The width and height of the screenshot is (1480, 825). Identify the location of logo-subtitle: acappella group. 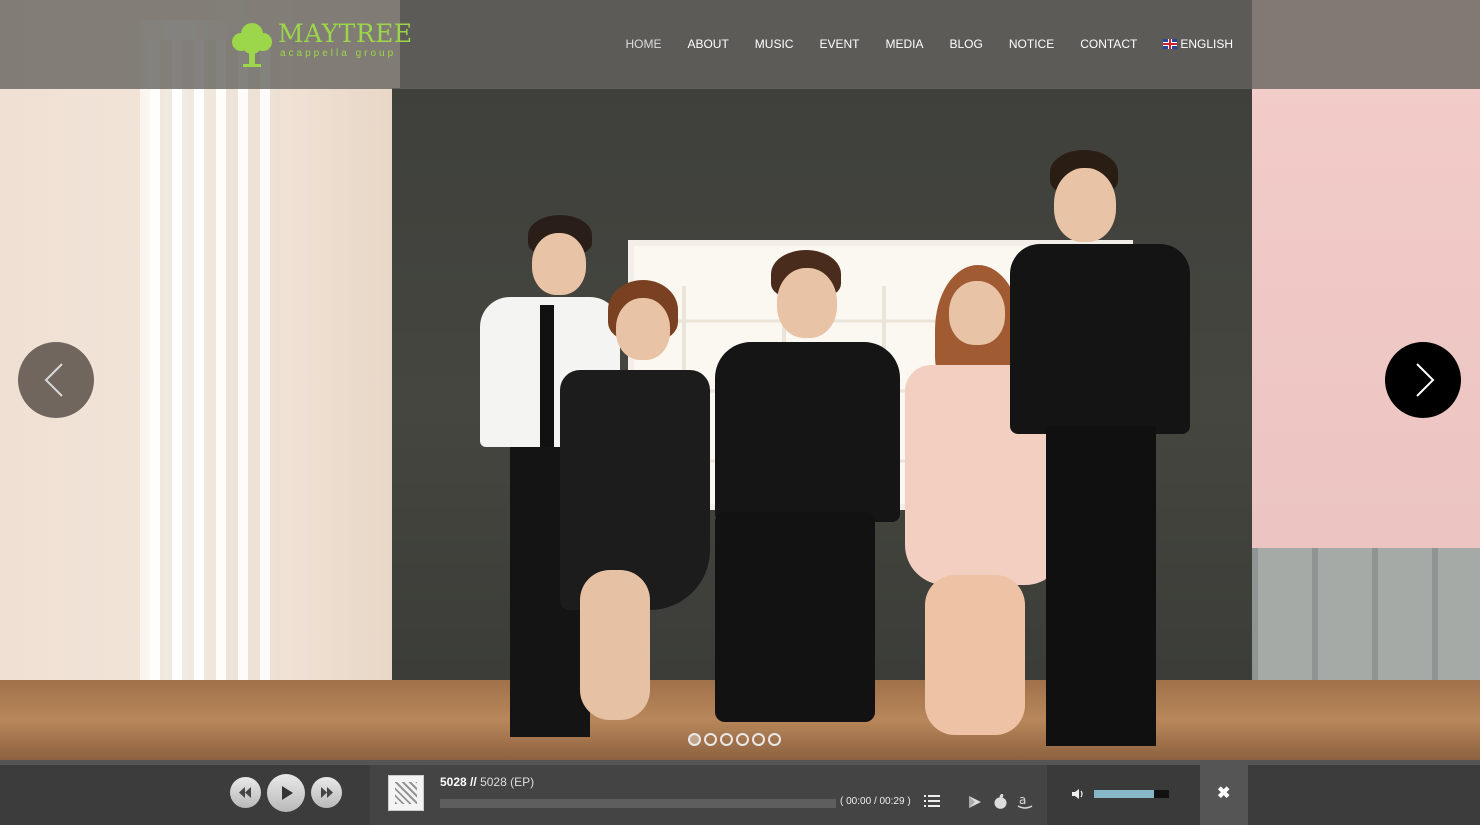
(338, 53).